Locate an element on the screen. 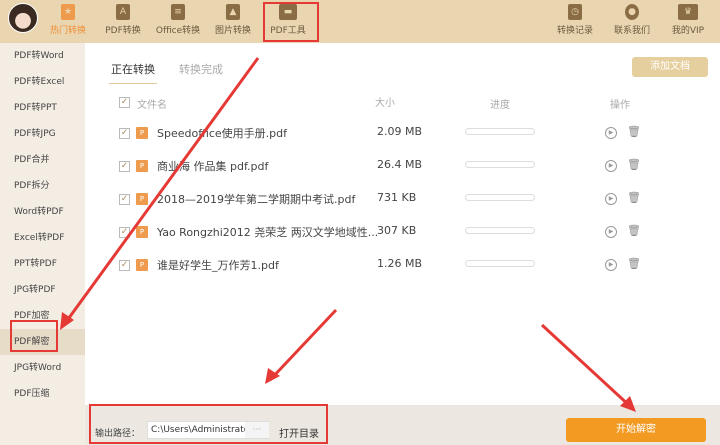 This screenshot has width=720, height=445. nav-office-convert: ≡ Office转换 is located at coordinates (178, 20).